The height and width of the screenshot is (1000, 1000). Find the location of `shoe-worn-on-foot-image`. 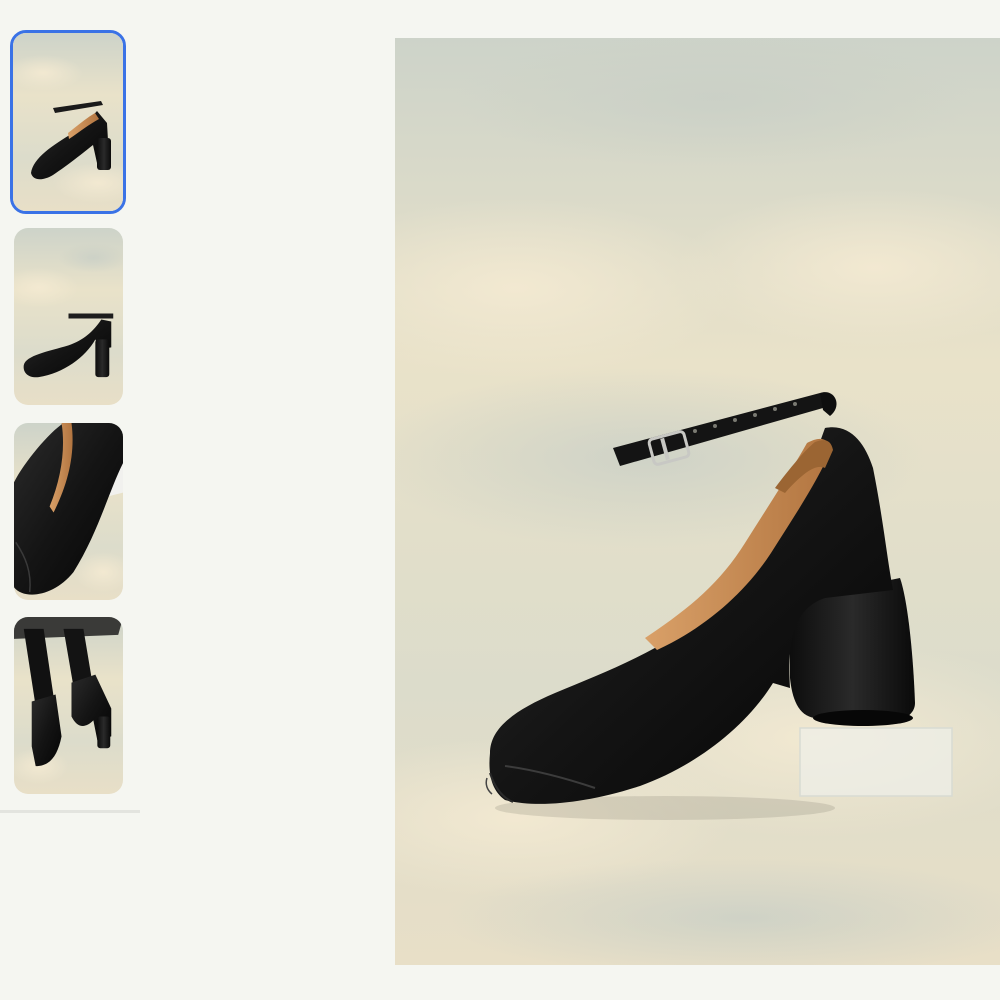

shoe-worn-on-foot-image is located at coordinates (68, 705).